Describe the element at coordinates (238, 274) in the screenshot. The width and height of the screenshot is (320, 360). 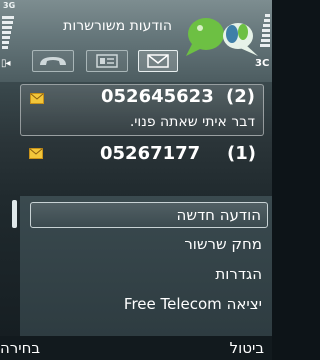
I see `menu-item-label: הגדרות` at that location.